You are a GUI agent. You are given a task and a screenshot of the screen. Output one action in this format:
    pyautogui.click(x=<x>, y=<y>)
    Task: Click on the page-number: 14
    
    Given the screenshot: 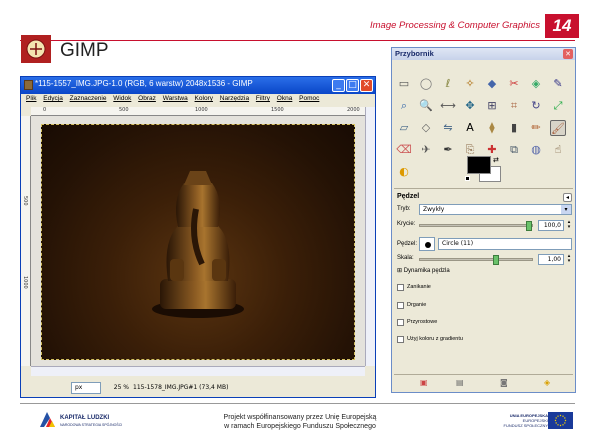 What is the action you would take?
    pyautogui.click(x=562, y=26)
    